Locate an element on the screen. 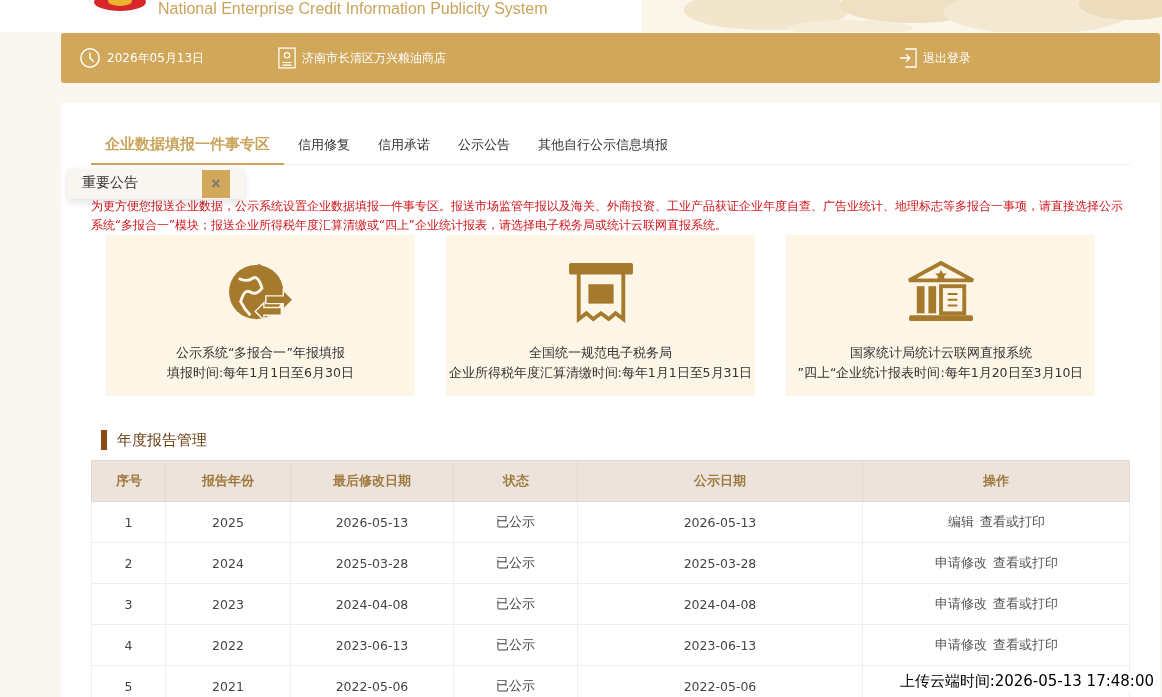  globe-arrows-icon is located at coordinates (260, 292).